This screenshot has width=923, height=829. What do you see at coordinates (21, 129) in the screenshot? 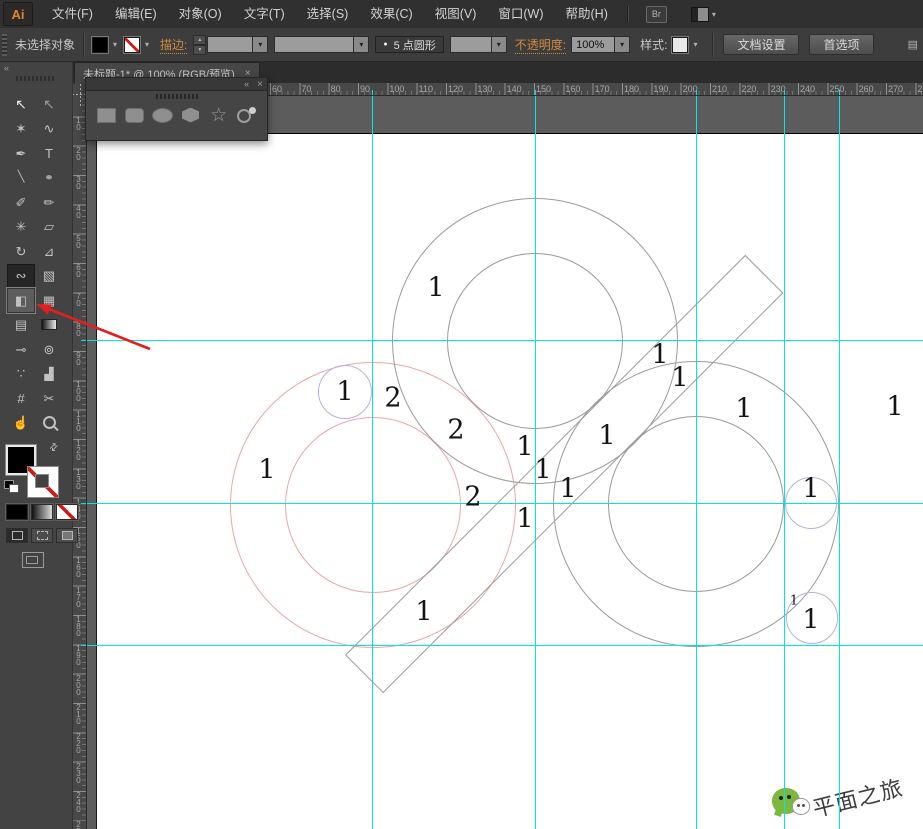
I see `magic-wand-tool: ✶` at bounding box center [21, 129].